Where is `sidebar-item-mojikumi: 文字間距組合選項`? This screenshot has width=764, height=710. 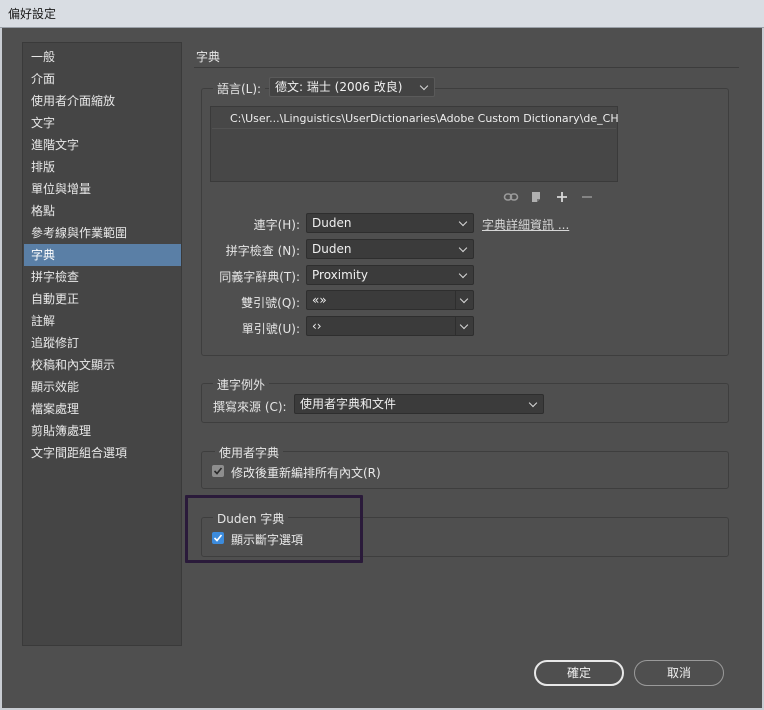
sidebar-item-mojikumi: 文字間距組合選項 is located at coordinates (102, 453).